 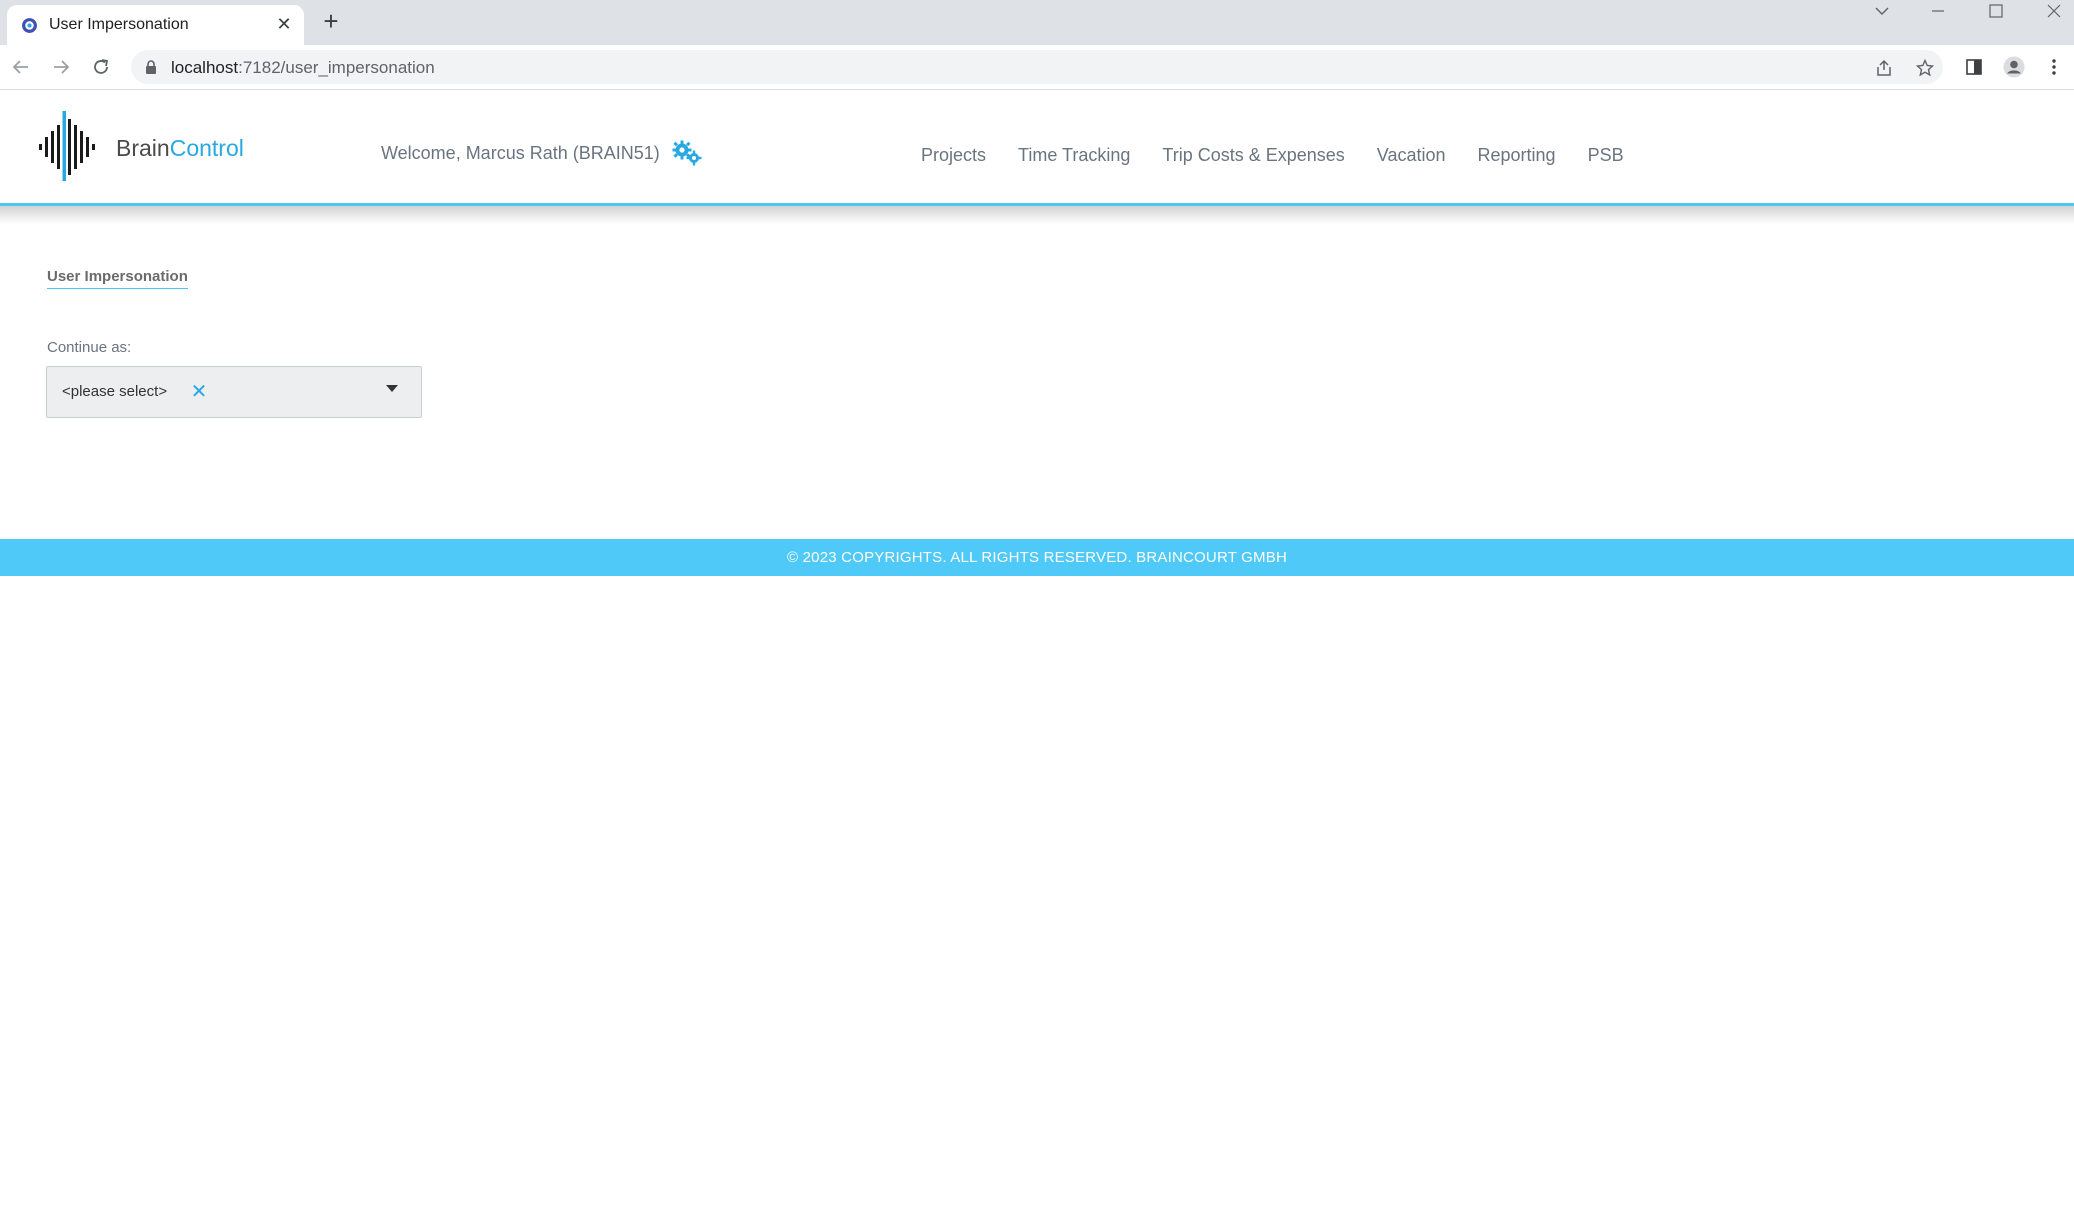 What do you see at coordinates (1037, 215) in the screenshot?
I see `header-shadow` at bounding box center [1037, 215].